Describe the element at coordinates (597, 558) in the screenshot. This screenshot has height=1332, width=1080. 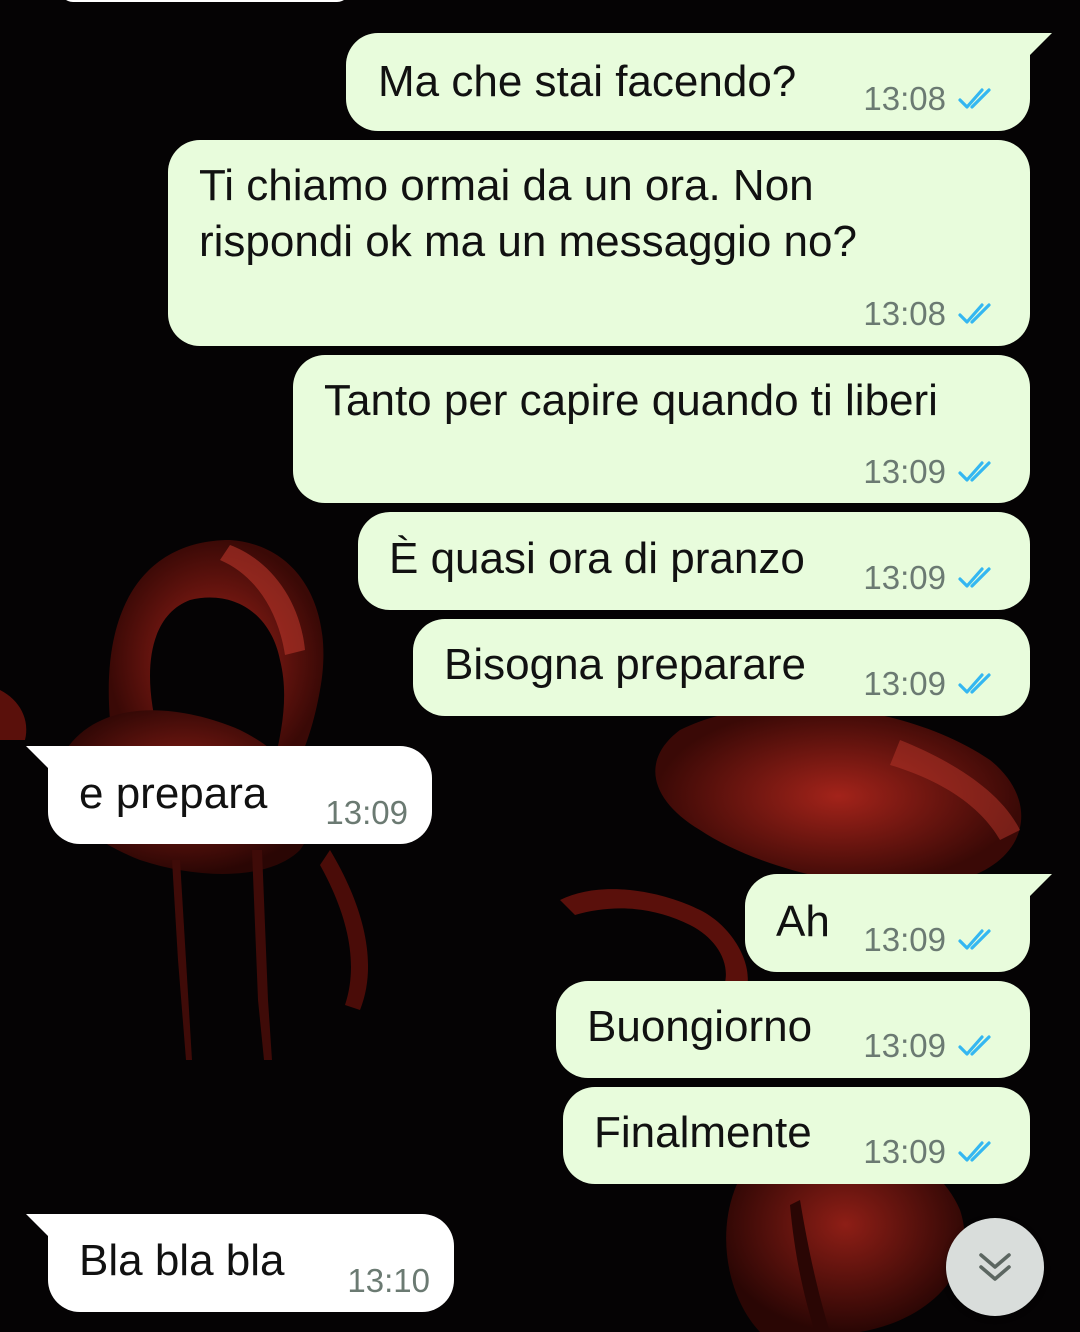
I see `message-text: È quasi ora di pranzo` at that location.